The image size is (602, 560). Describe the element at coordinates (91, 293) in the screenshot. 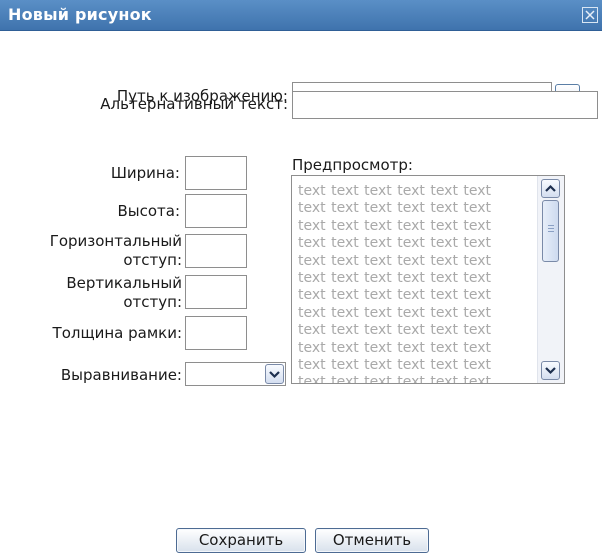

I see `vspace-label: Вертикальный отступ:` at that location.